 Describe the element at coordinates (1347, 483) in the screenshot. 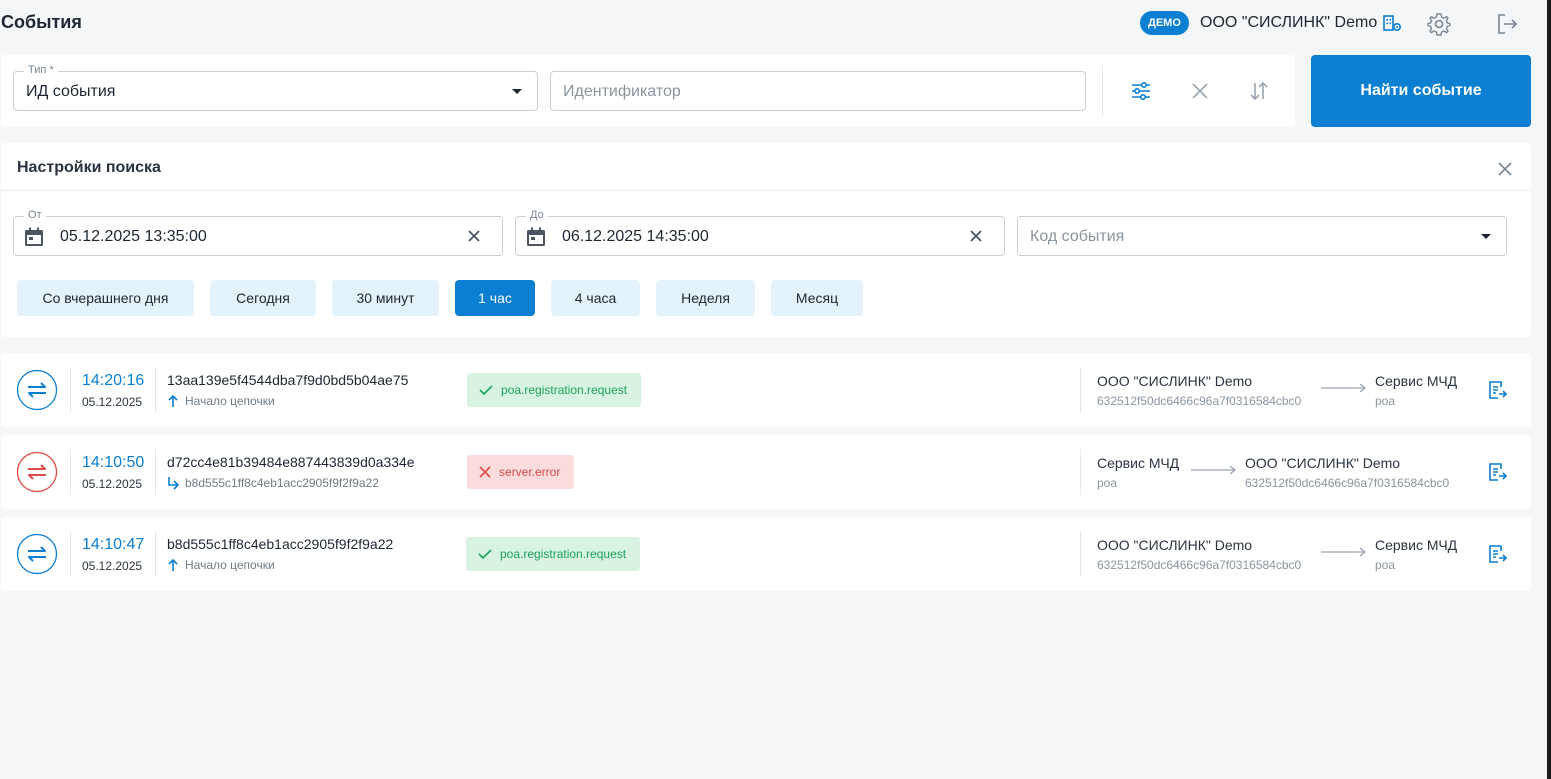

I see `receiver-id: 632512f50dc6466c96a7f0316584cbc0` at that location.